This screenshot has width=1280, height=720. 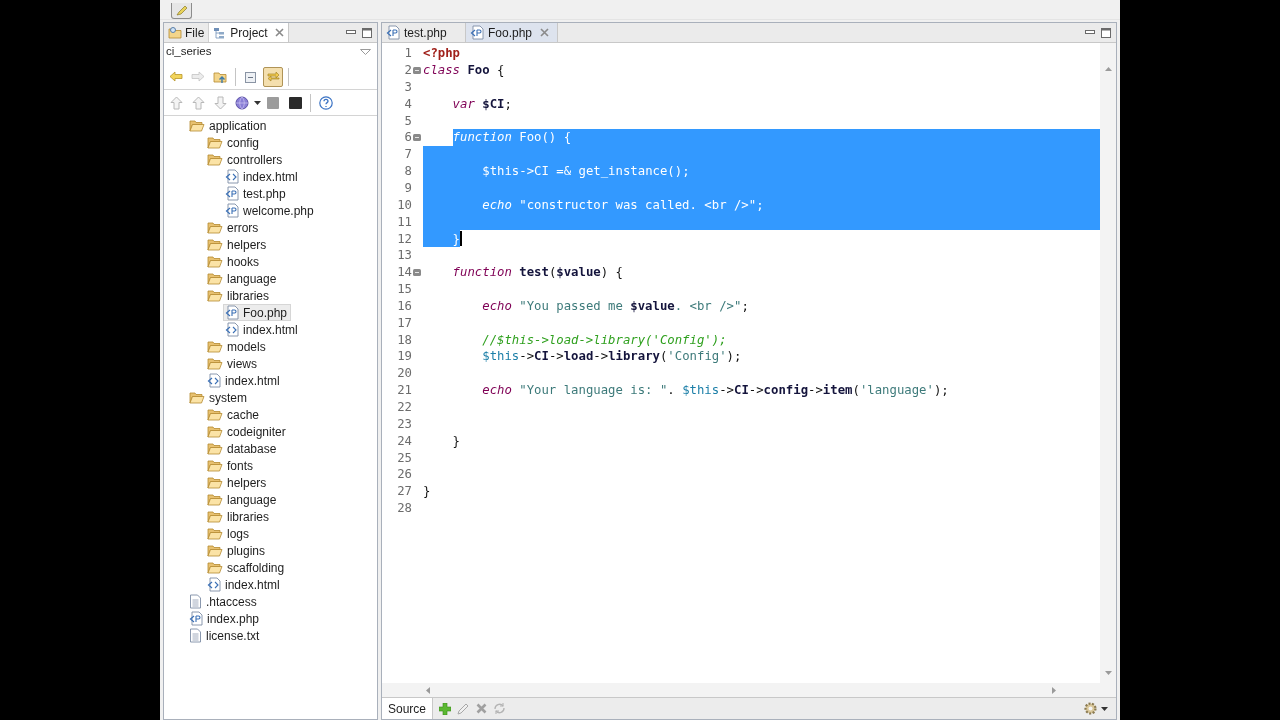 I want to click on dropdown-icon, so click(x=365, y=52).